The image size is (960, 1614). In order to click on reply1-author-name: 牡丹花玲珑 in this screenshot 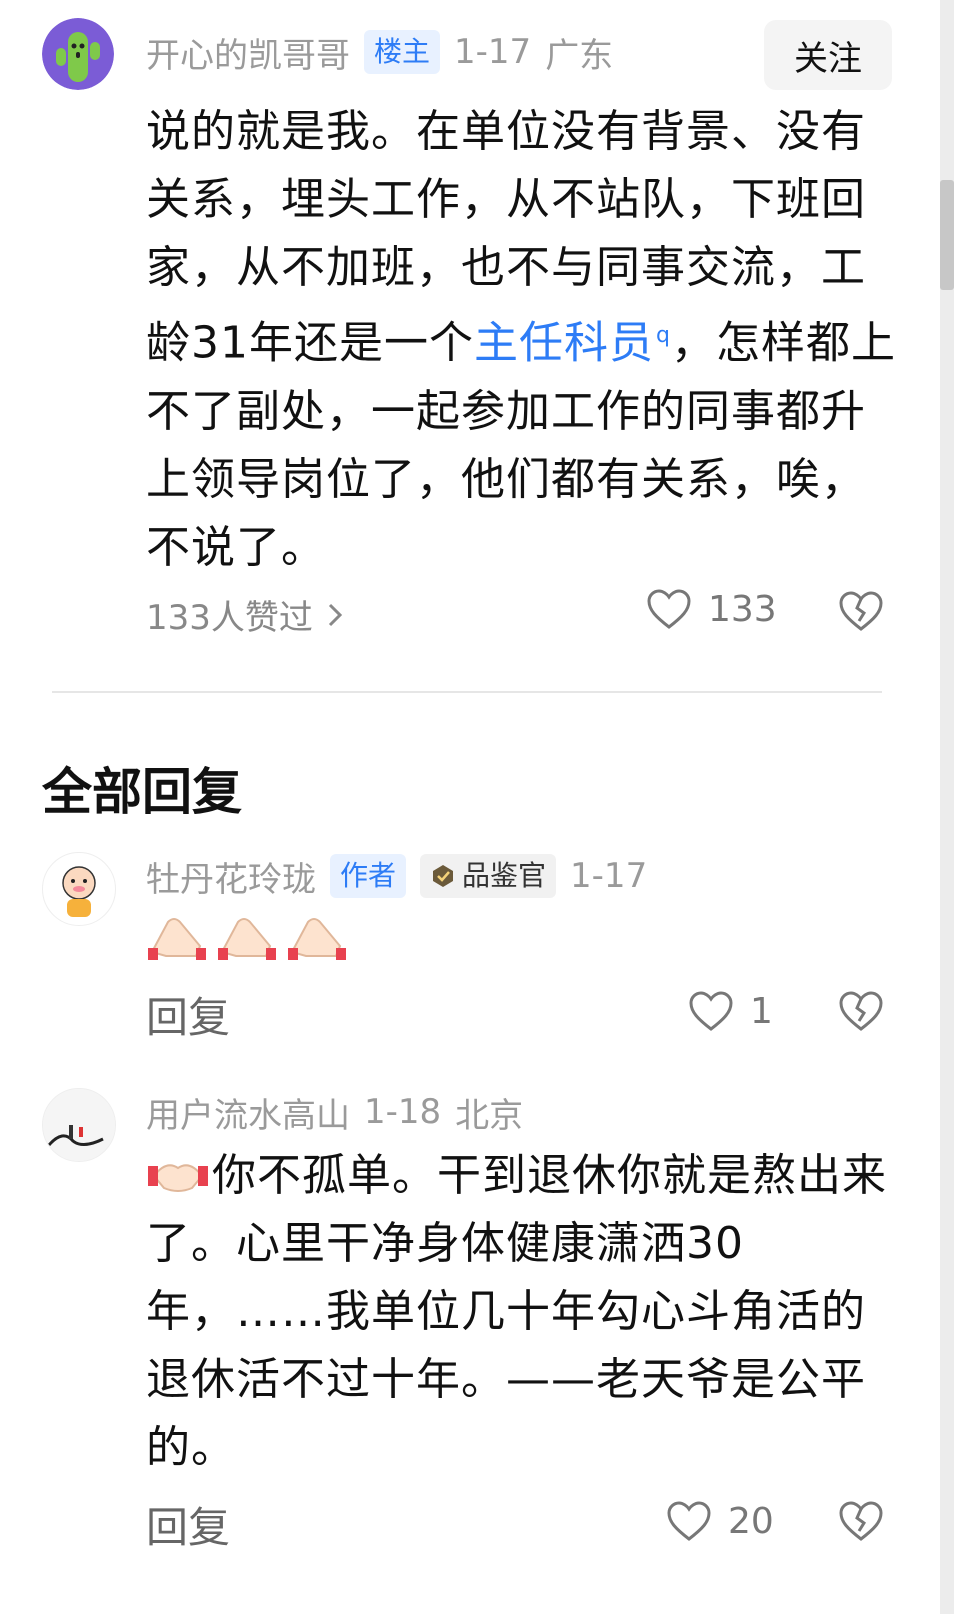, I will do `click(231, 876)`.